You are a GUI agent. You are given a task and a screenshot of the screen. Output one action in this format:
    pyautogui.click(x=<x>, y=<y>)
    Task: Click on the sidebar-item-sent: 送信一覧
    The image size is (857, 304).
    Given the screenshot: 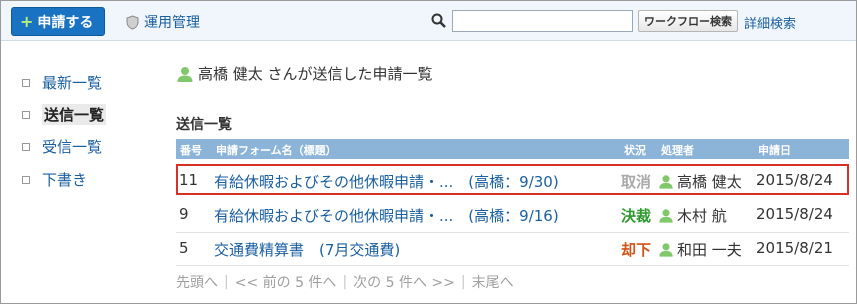 What is the action you would take?
    pyautogui.click(x=64, y=114)
    